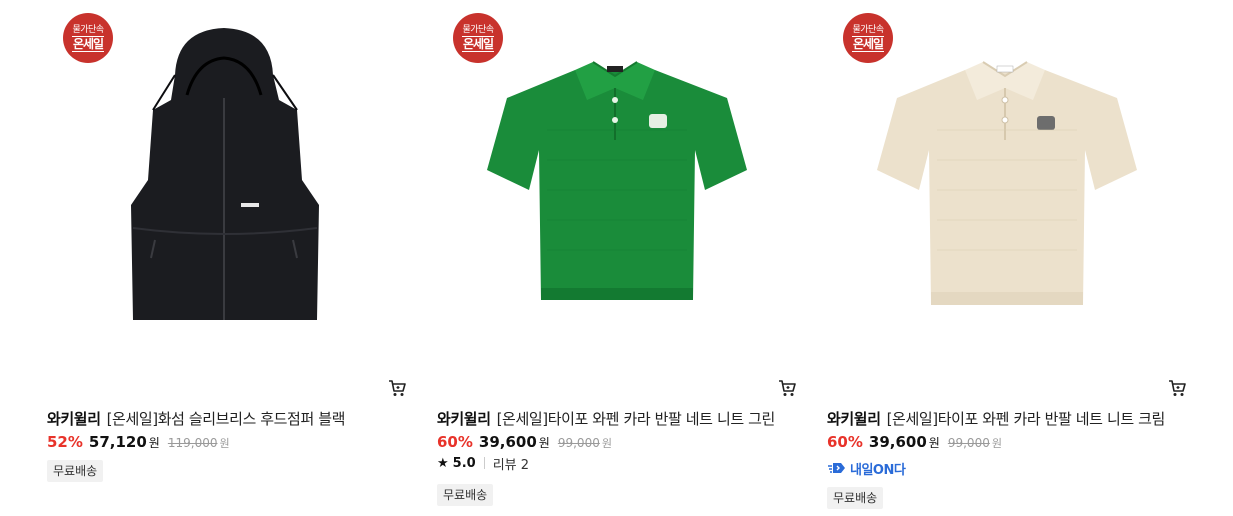  What do you see at coordinates (65, 442) in the screenshot?
I see `discount-rate: 52%` at bounding box center [65, 442].